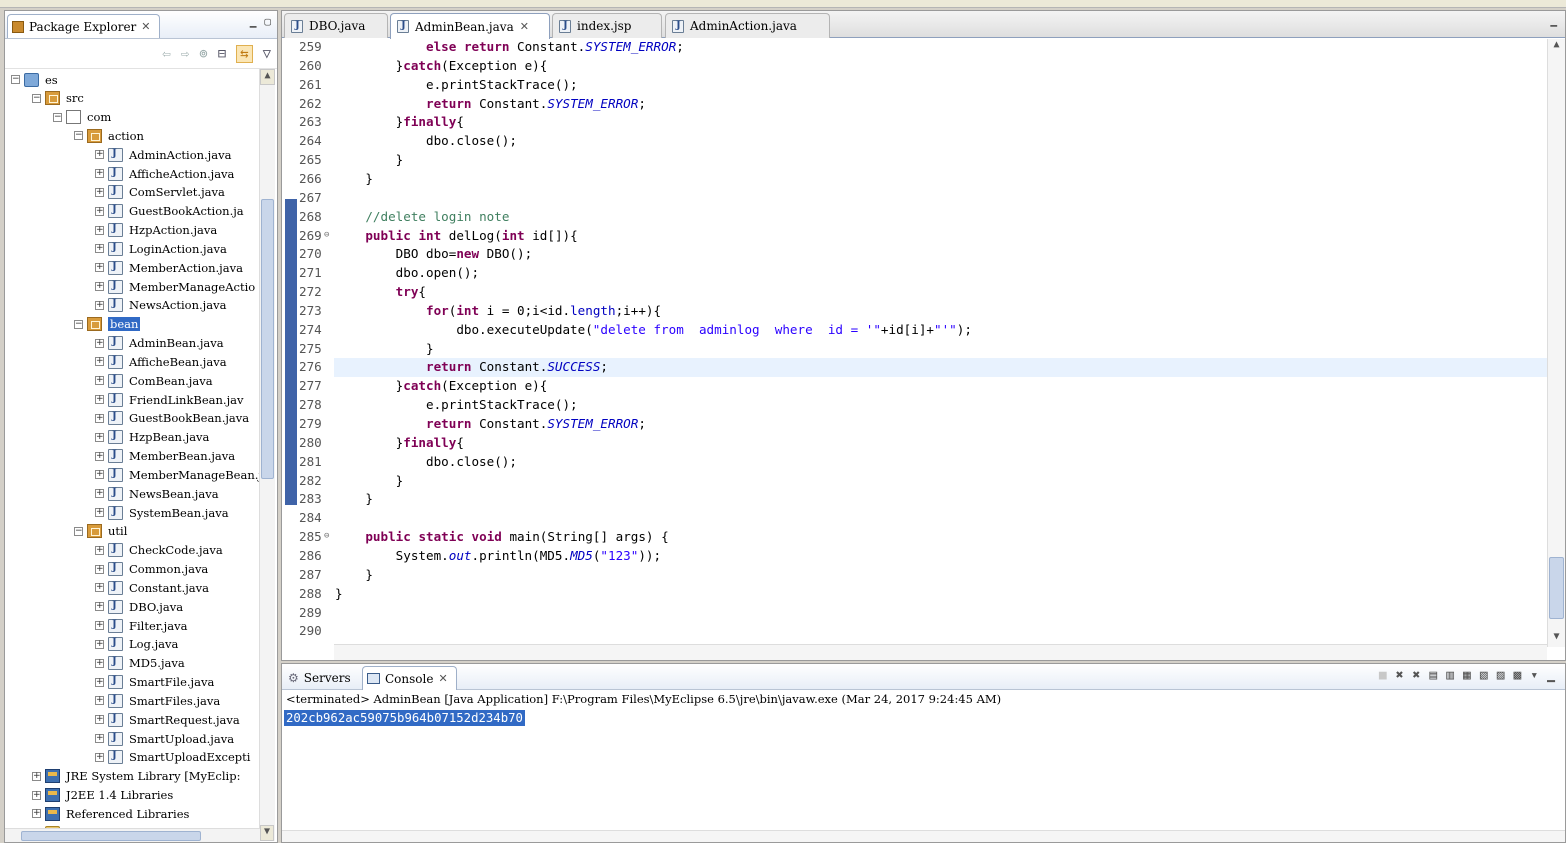 The width and height of the screenshot is (1566, 843). Describe the element at coordinates (244, 53) in the screenshot. I see `link-with-editor-icon: ⇆` at that location.